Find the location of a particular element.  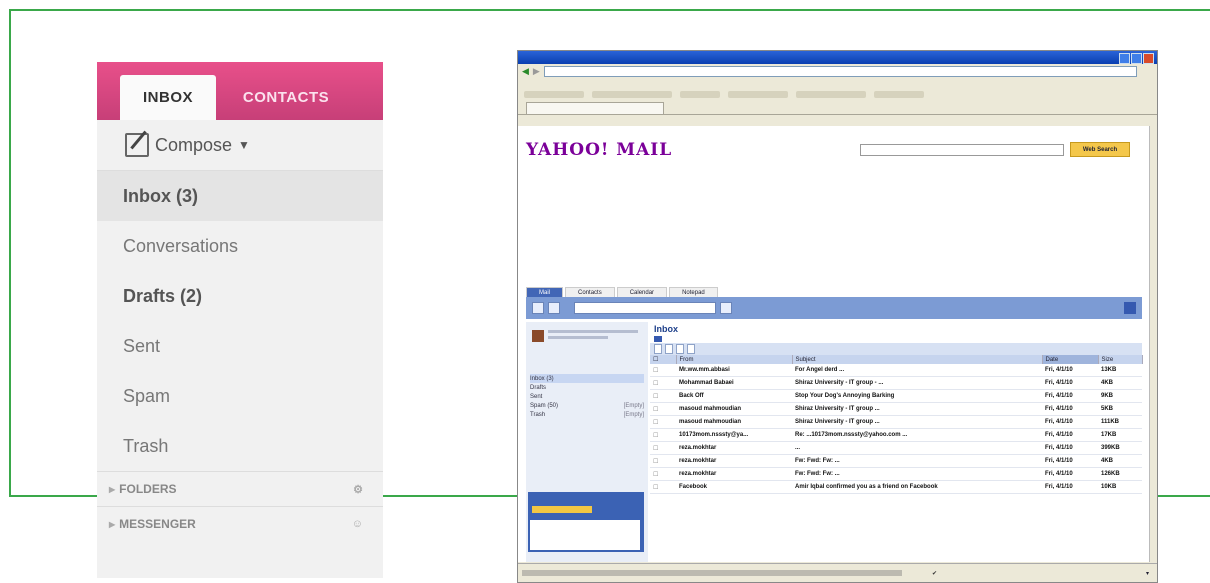

maximize-button is located at coordinates (1136, 58).